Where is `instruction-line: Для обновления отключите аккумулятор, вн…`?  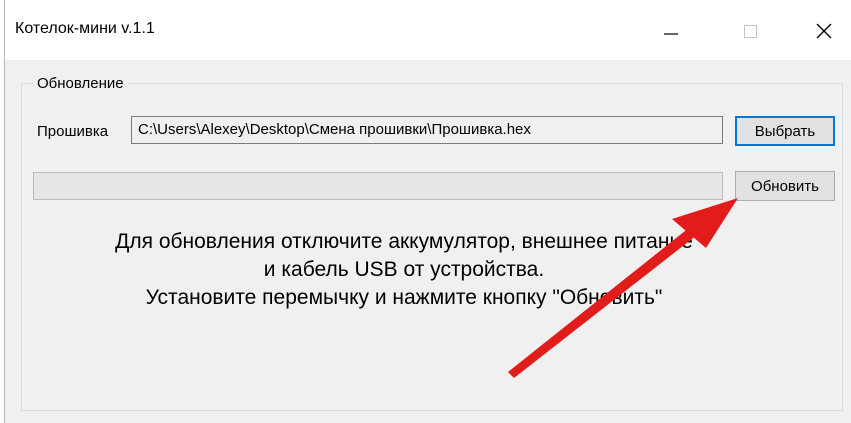
instruction-line: Для обновления отключите аккумулятор, вн… is located at coordinates (404, 241).